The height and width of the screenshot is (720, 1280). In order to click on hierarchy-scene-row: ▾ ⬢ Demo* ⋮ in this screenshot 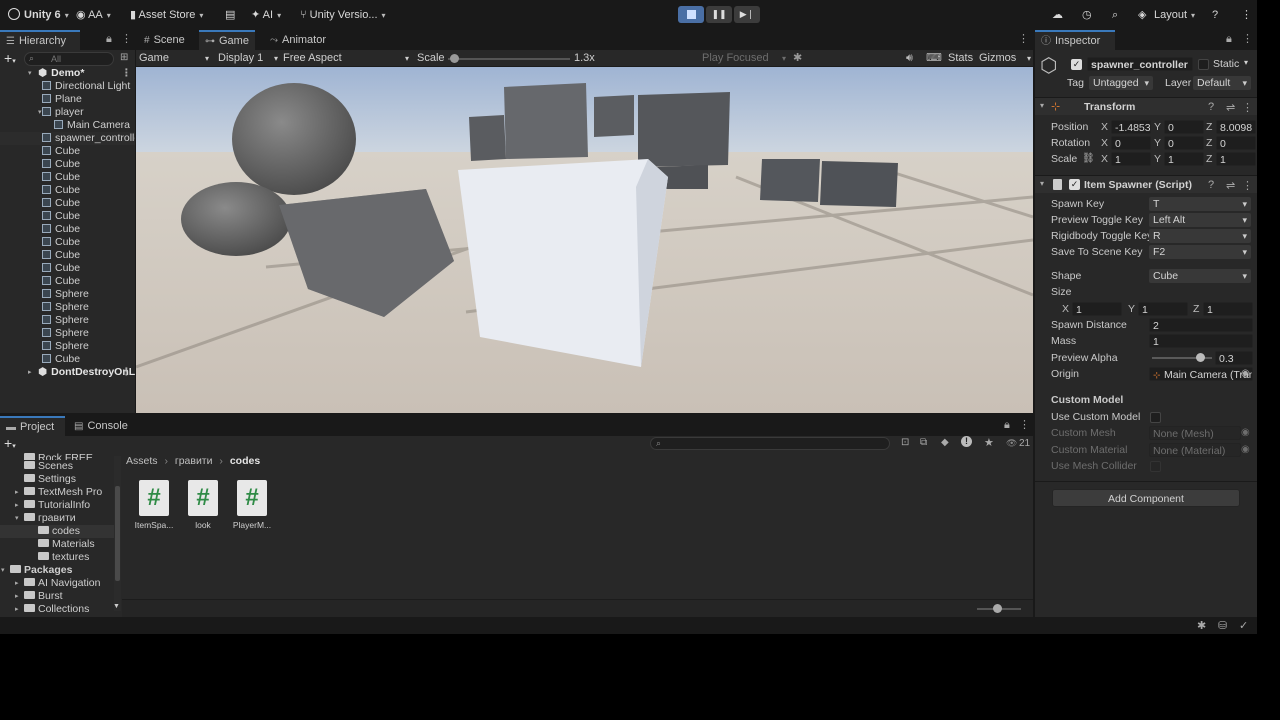, I will do `click(67, 73)`.